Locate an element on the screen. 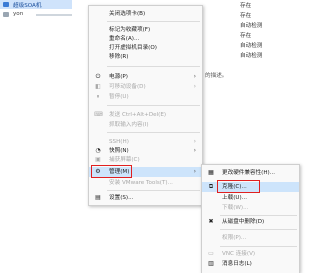 This screenshot has height=273, width=320. menu-item-label: 消息日志(L) is located at coordinates (237, 264).